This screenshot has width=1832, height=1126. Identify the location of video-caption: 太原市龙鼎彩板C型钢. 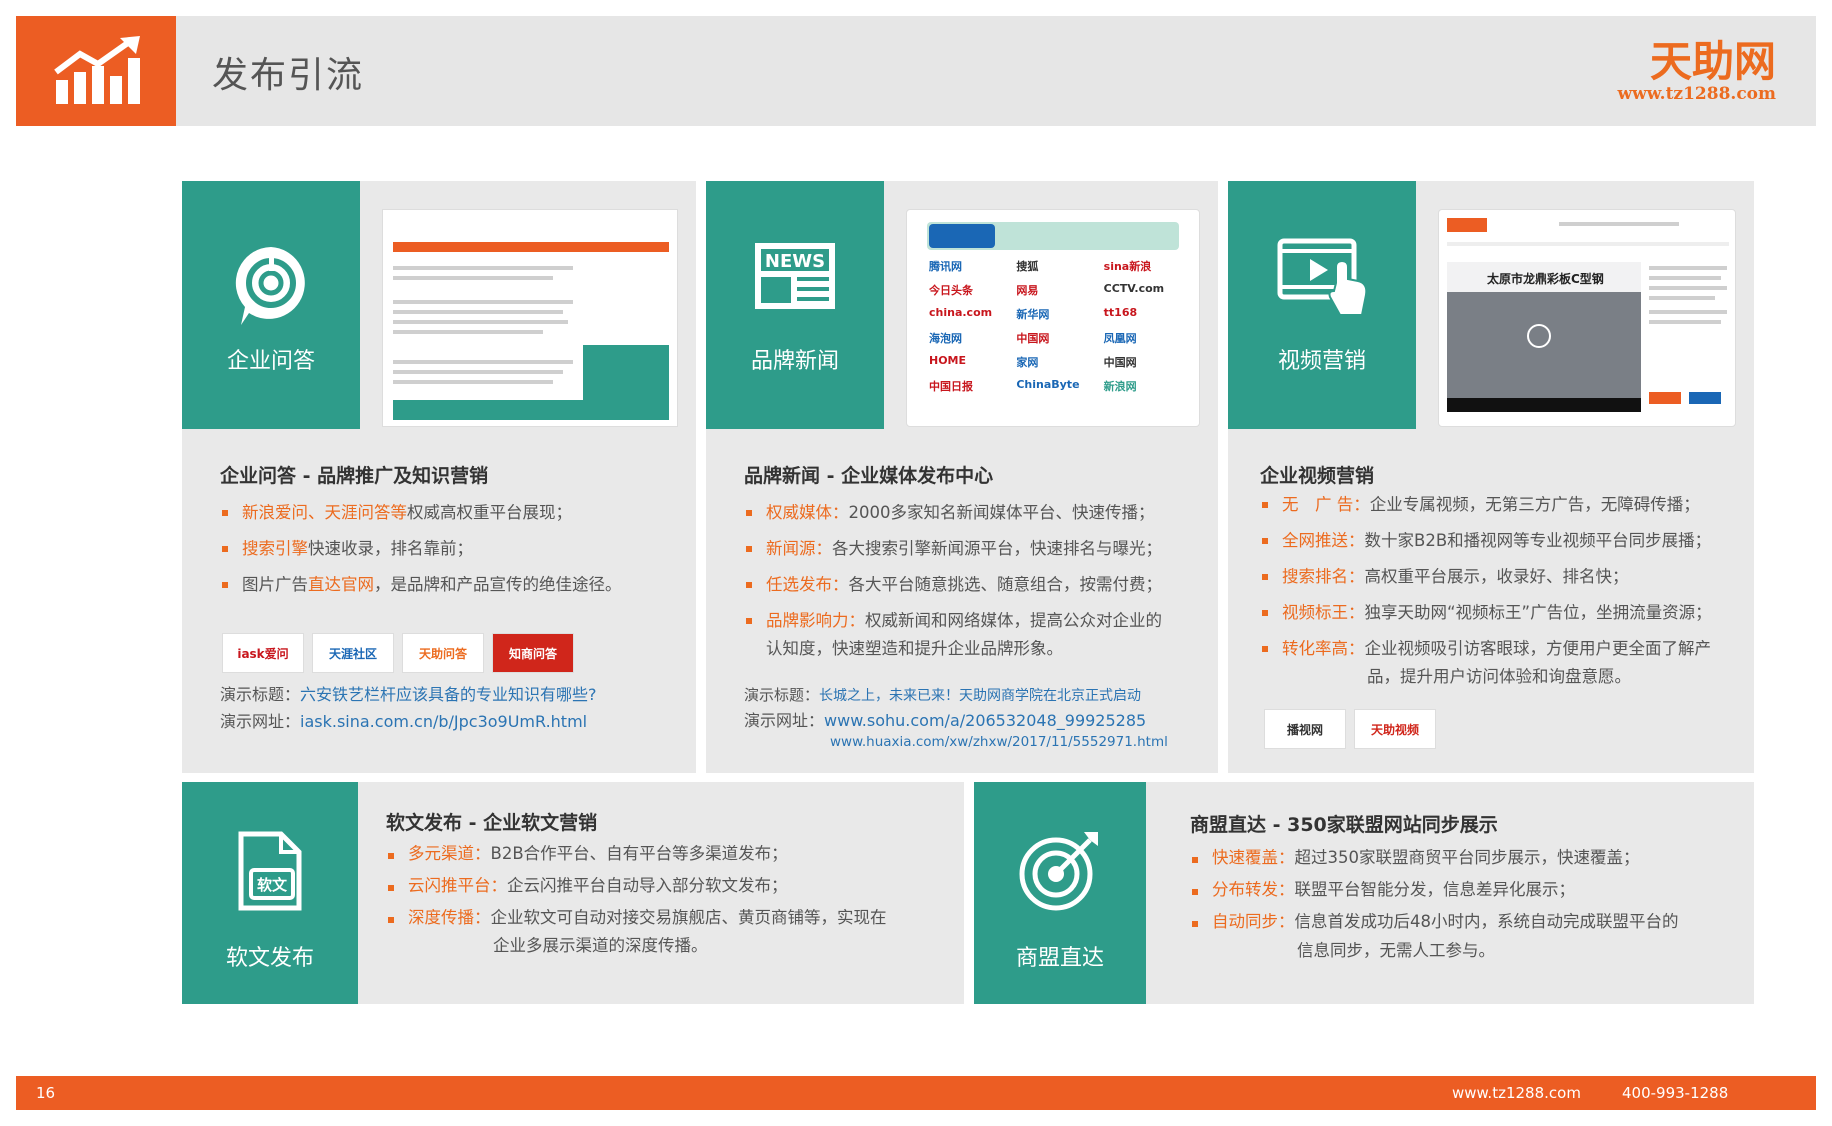
(1545, 279).